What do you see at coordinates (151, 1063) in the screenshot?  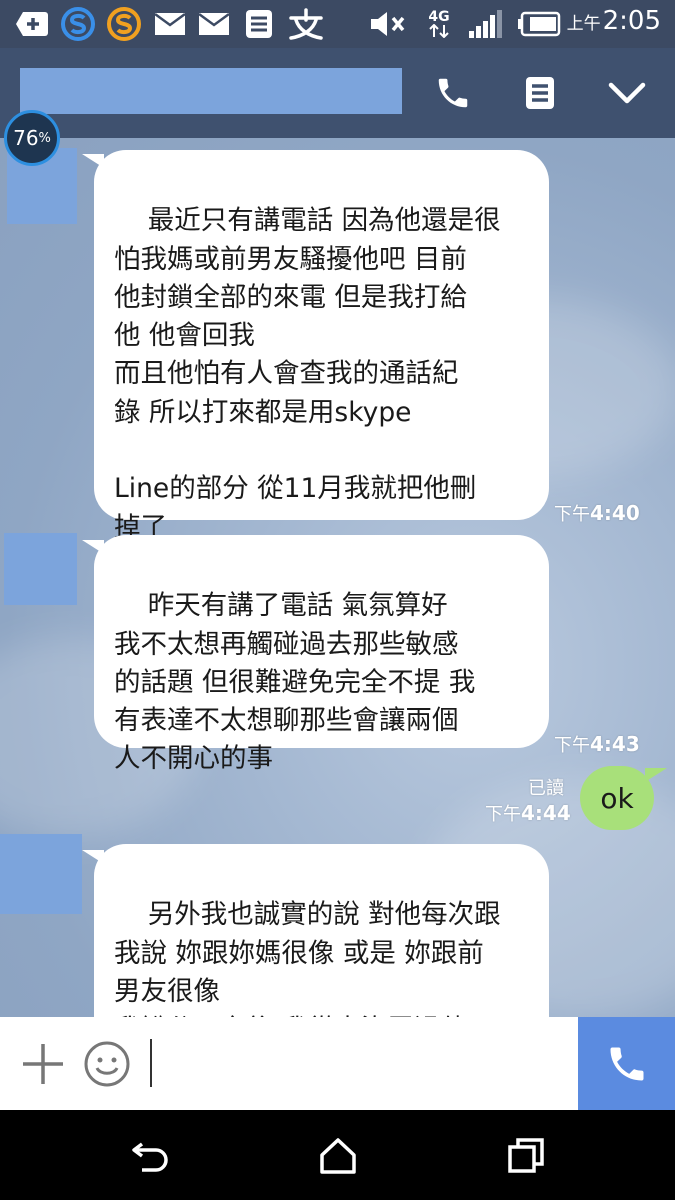 I see `message-input` at bounding box center [151, 1063].